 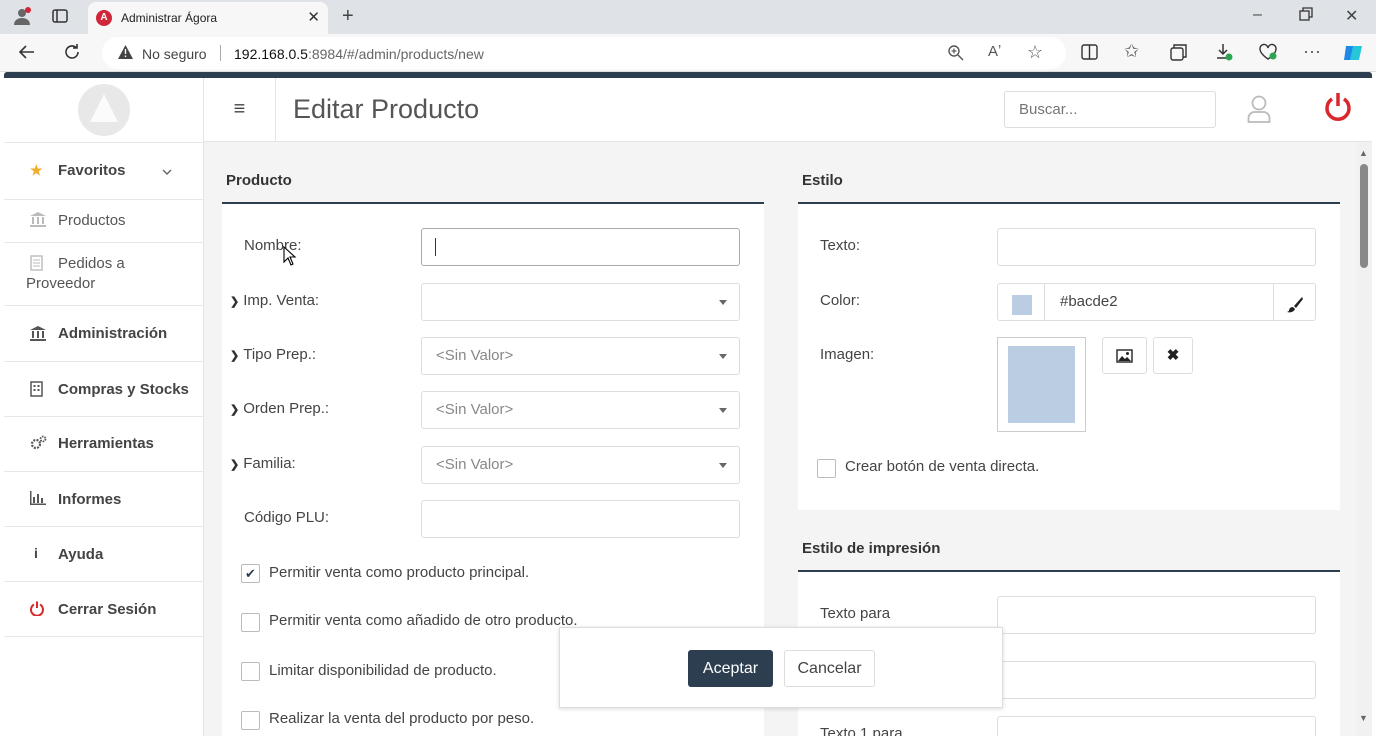 I want to click on favorite-star-icon: ☆, so click(x=1035, y=52).